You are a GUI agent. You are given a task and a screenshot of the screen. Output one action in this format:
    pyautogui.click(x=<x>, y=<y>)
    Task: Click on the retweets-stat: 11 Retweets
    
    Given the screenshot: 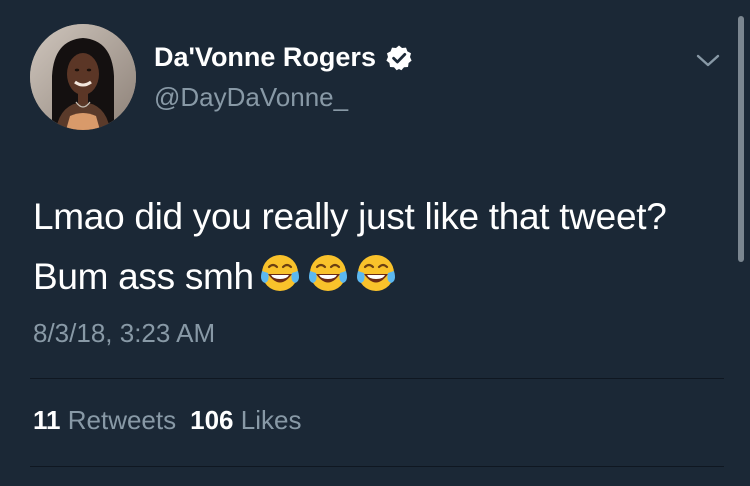 What is the action you would take?
    pyautogui.click(x=104, y=420)
    